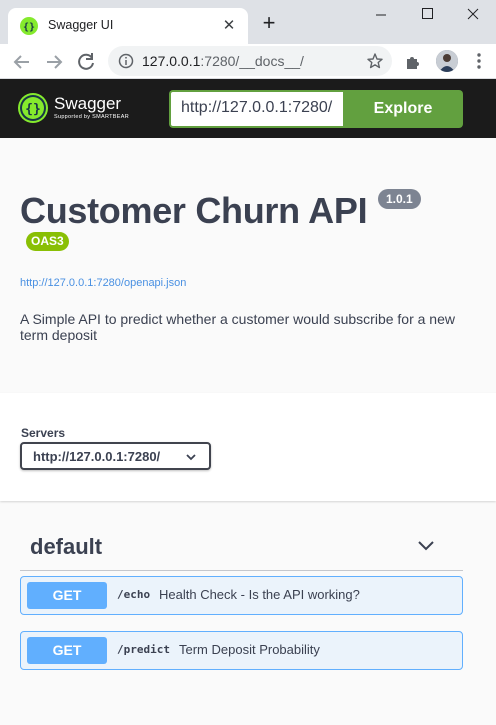 Image resolution: width=496 pixels, height=725 pixels. What do you see at coordinates (447, 61) in the screenshot?
I see `profile-avatar` at bounding box center [447, 61].